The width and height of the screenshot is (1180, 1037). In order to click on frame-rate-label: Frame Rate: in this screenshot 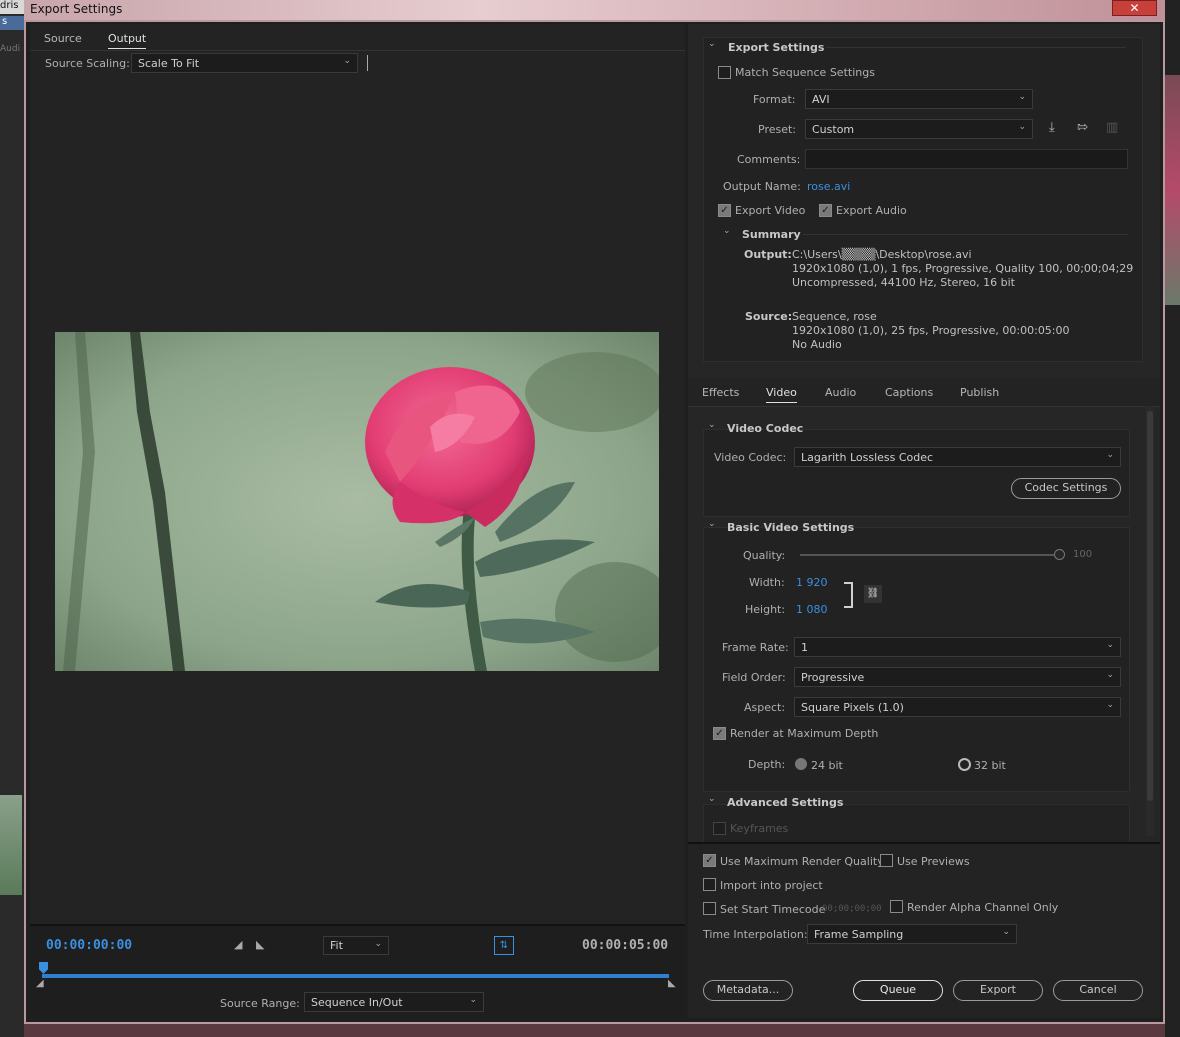, I will do `click(755, 647)`.